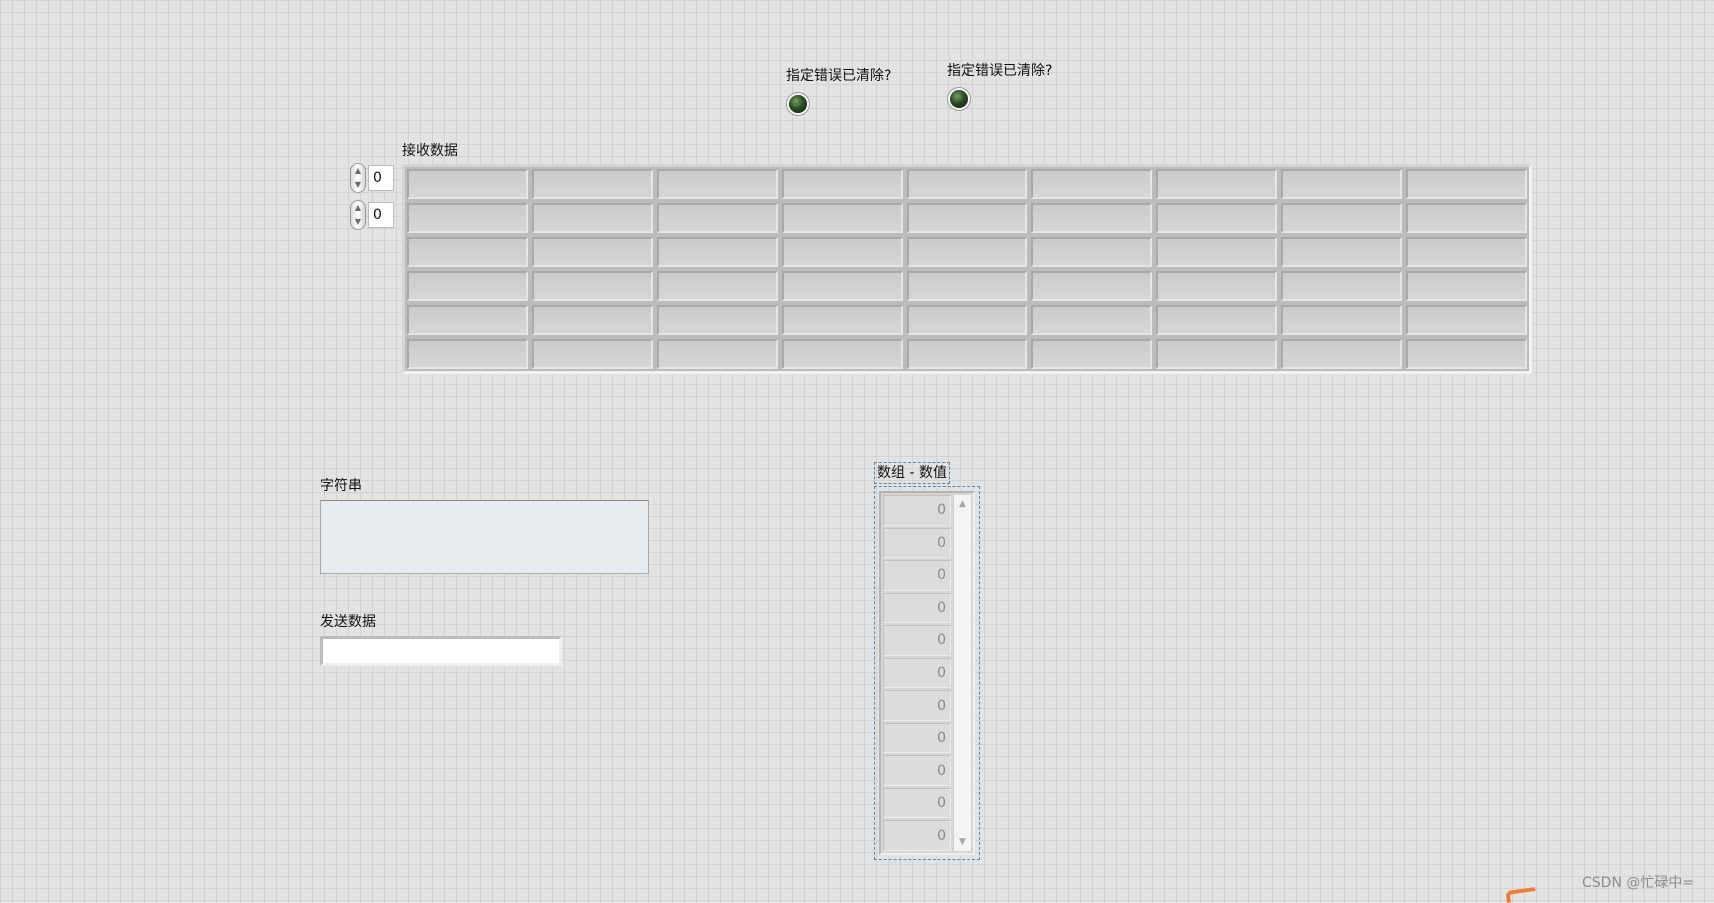 Image resolution: width=1714 pixels, height=903 pixels. Describe the element at coordinates (1638, 883) in the screenshot. I see `watermark: CSDN @忙碌中=` at that location.